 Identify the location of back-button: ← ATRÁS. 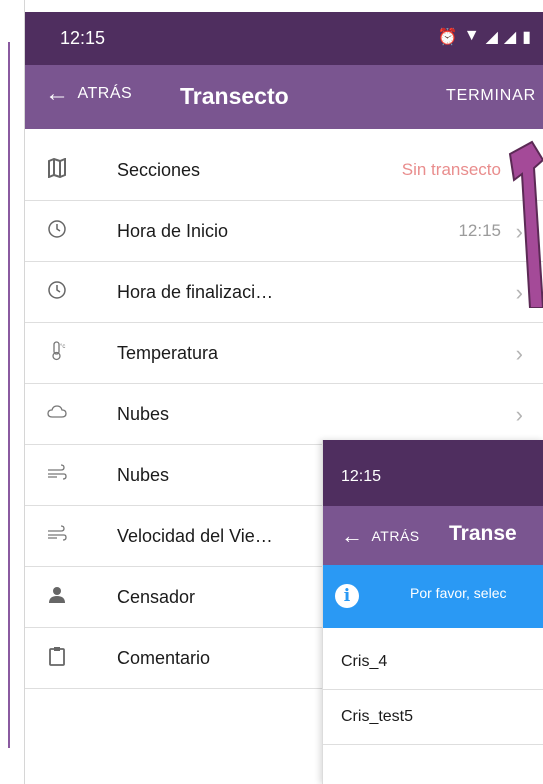
(89, 93).